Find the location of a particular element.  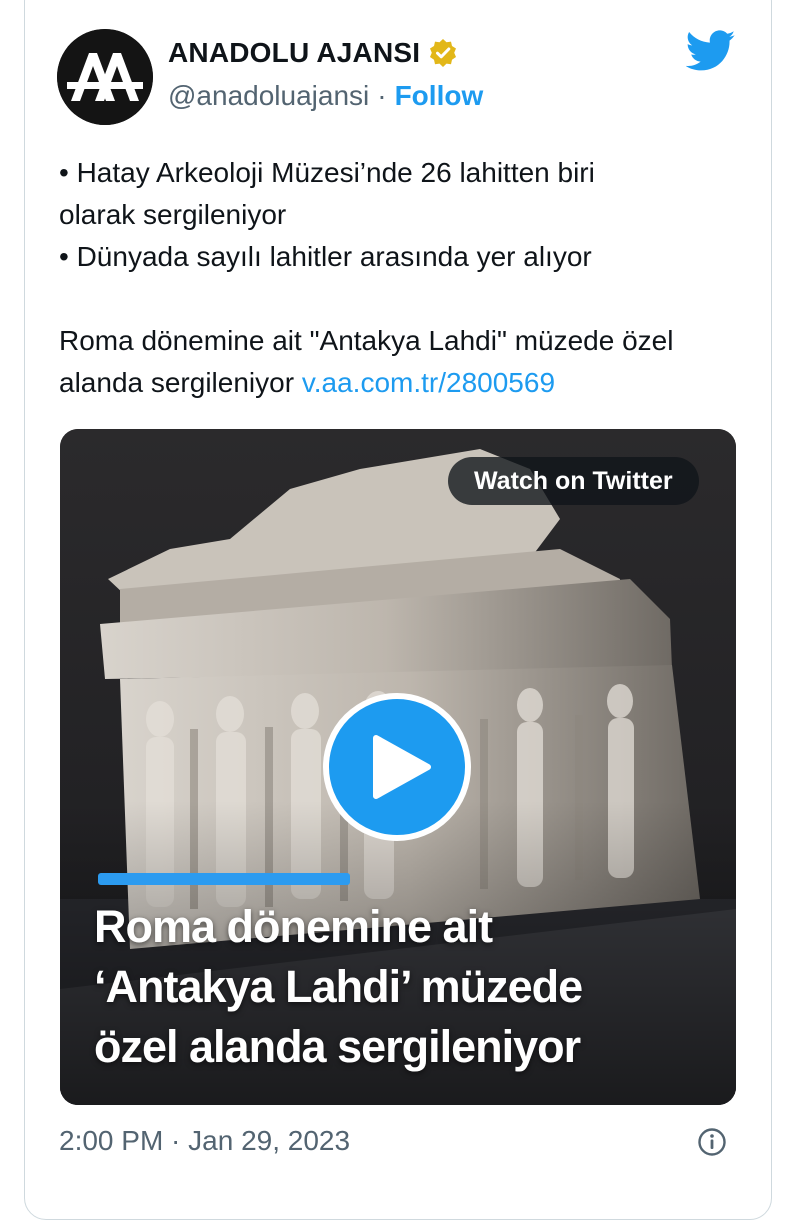

tweet-paragraph-text: alanda sergileniyor is located at coordinates (177, 382).